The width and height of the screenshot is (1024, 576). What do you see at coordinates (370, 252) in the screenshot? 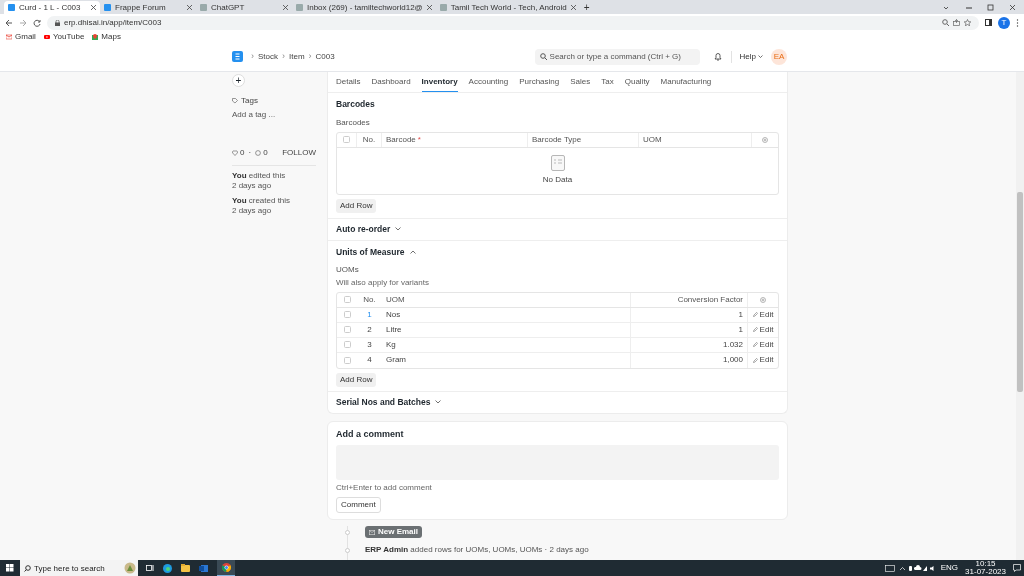
I see `section-heading: Units of Measure` at bounding box center [370, 252].